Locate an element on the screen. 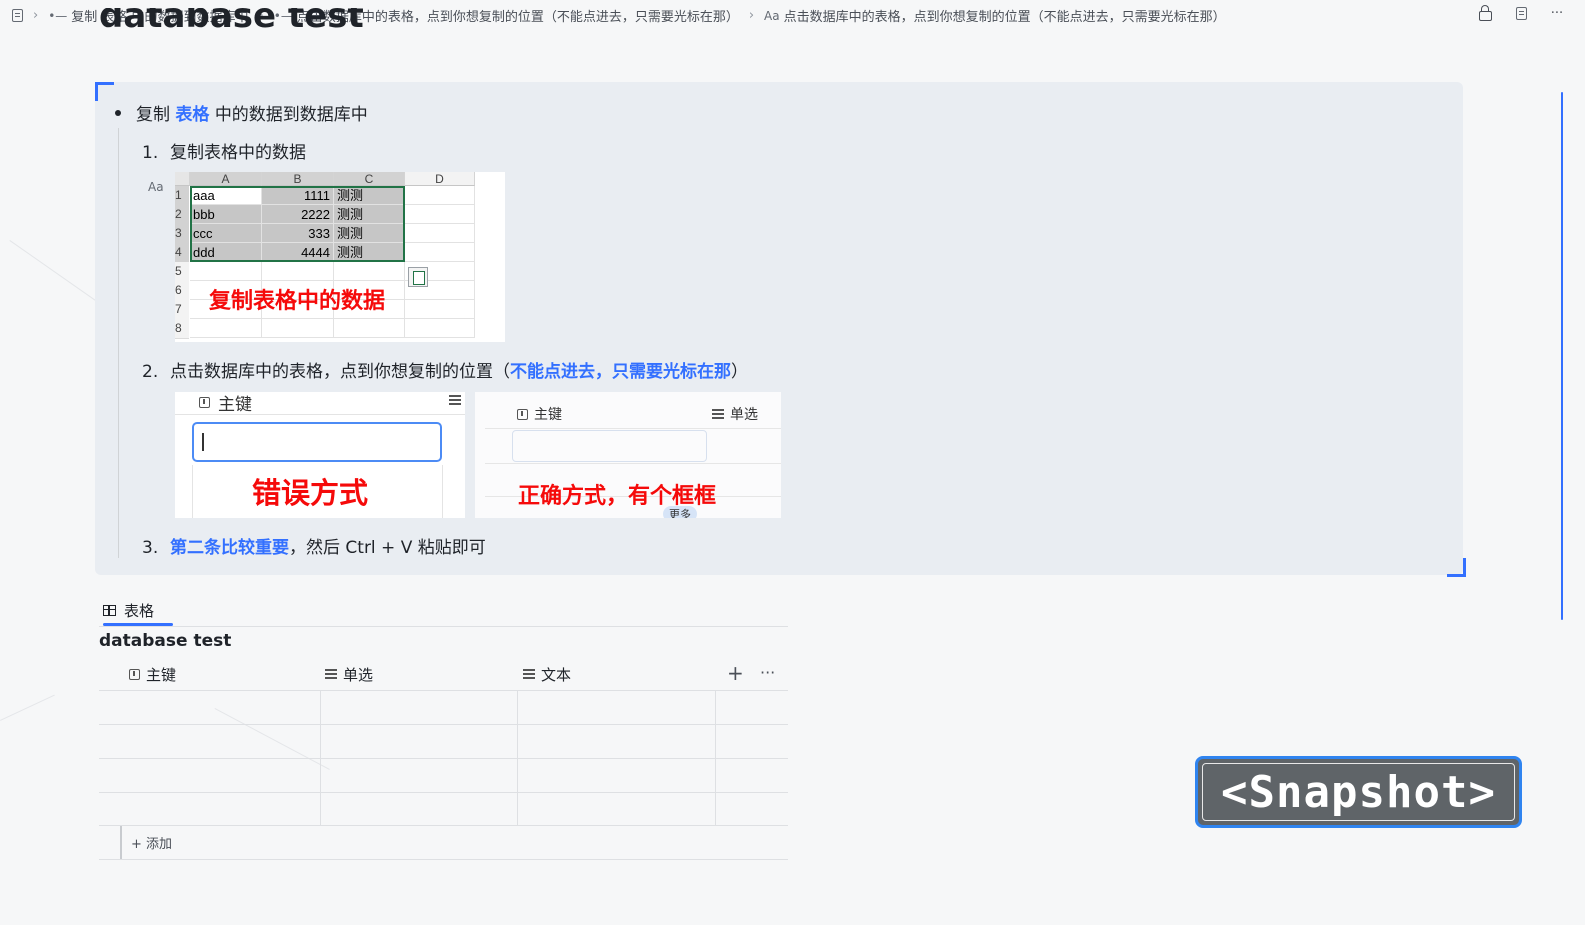 The image size is (1585, 925). document-info-button is located at coordinates (1521, 13).